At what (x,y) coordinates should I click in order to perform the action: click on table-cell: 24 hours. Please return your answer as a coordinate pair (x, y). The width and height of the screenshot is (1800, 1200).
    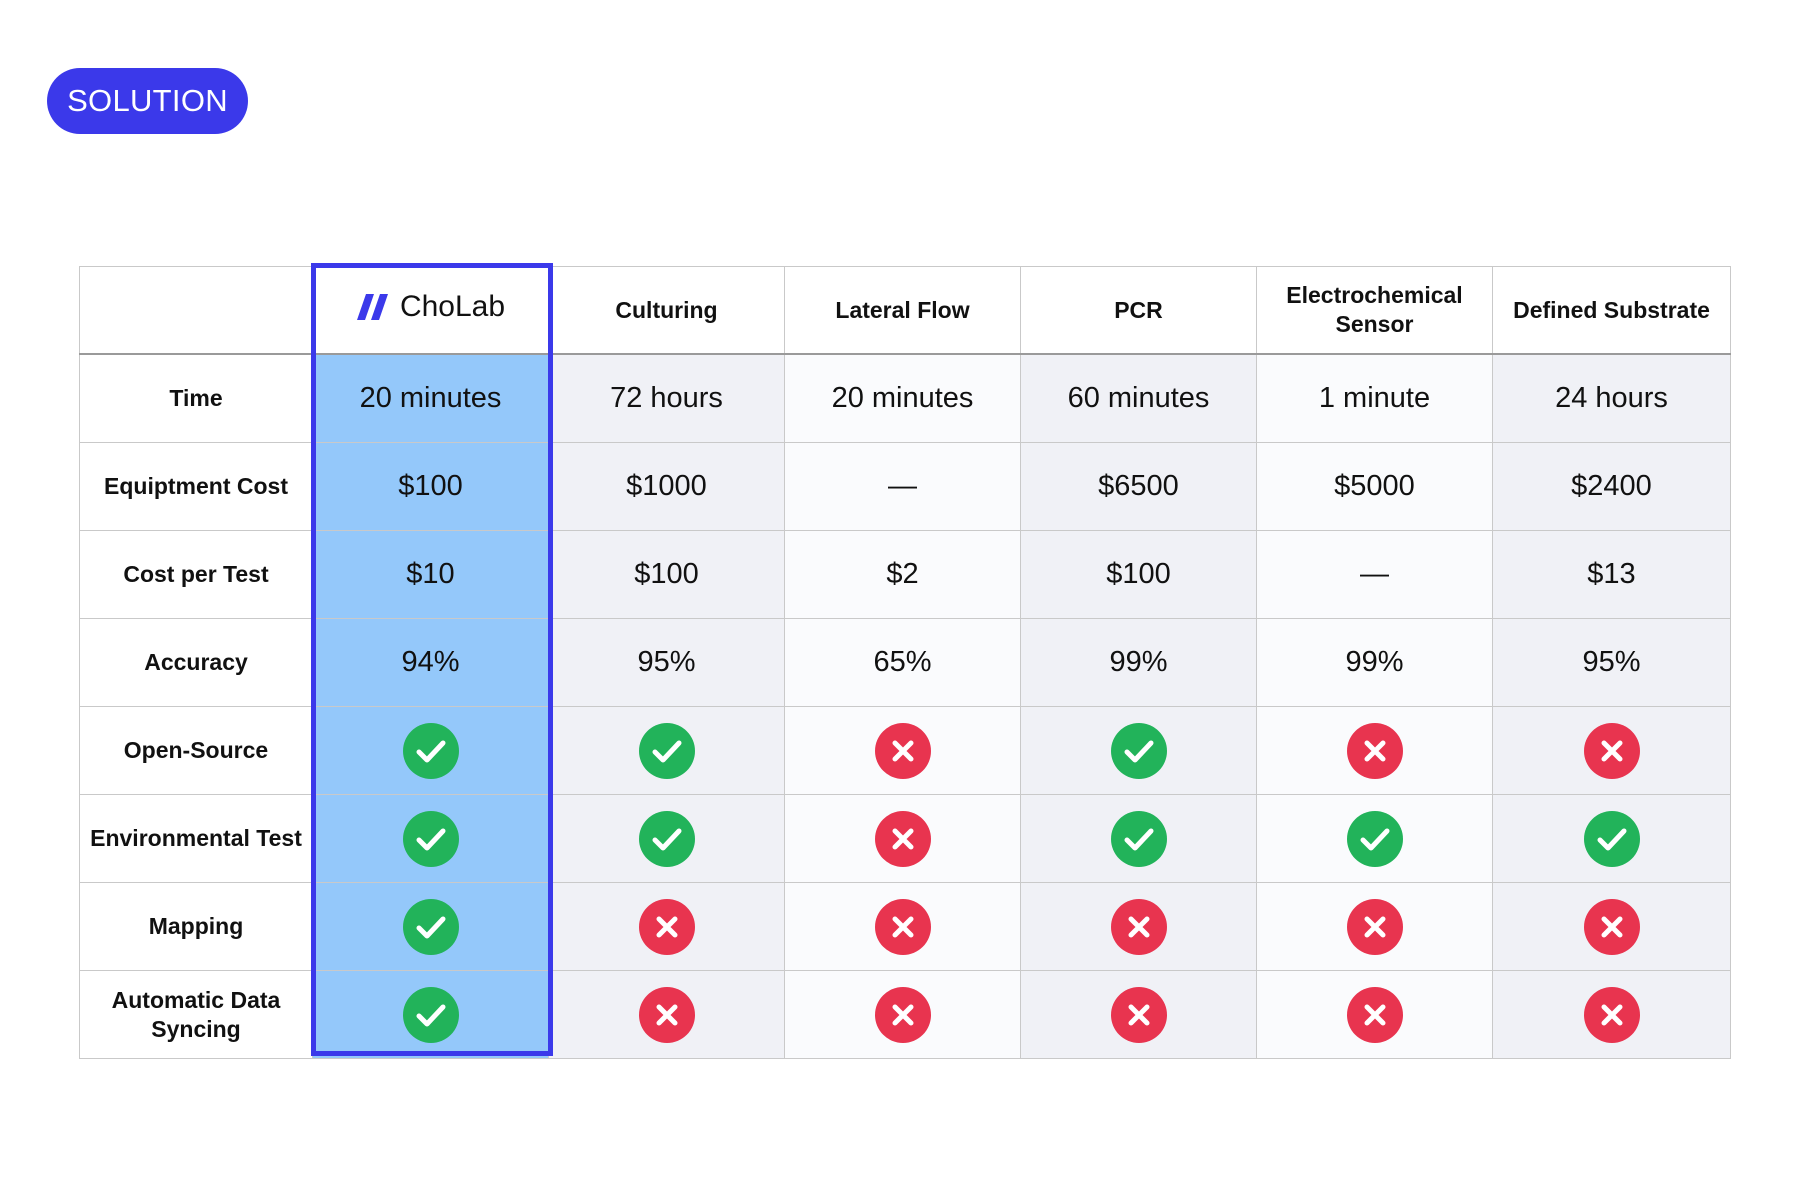
    Looking at the image, I should click on (1611, 398).